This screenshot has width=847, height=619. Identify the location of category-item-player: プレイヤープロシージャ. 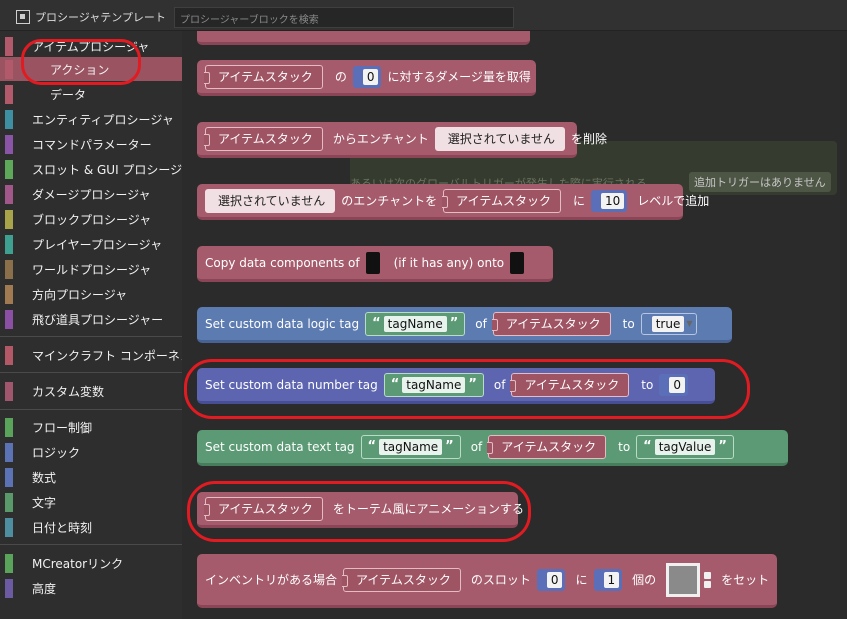
(91, 244).